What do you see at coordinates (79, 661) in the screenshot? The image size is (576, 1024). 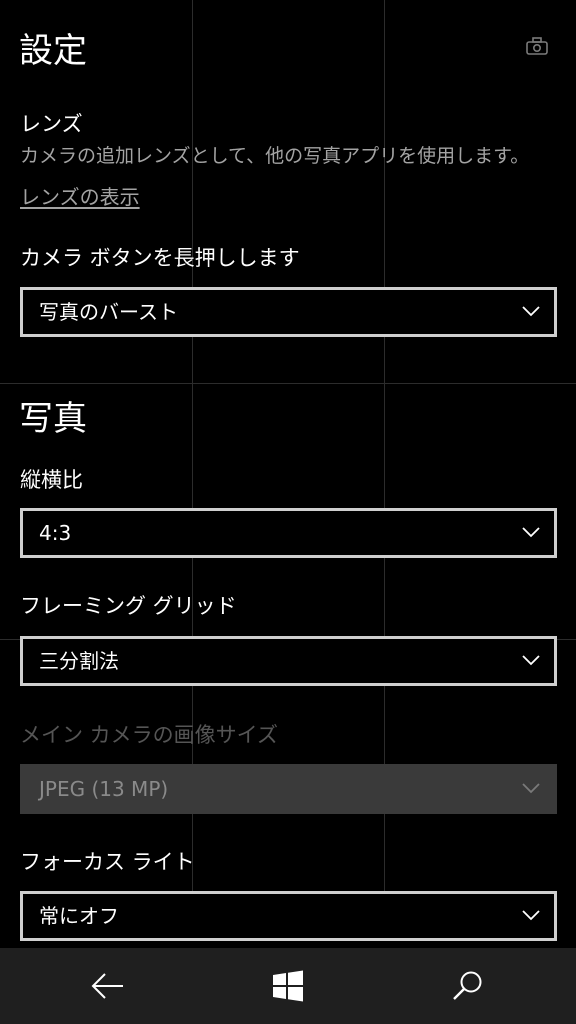 I see `framing-grid-value: 三分割法` at bounding box center [79, 661].